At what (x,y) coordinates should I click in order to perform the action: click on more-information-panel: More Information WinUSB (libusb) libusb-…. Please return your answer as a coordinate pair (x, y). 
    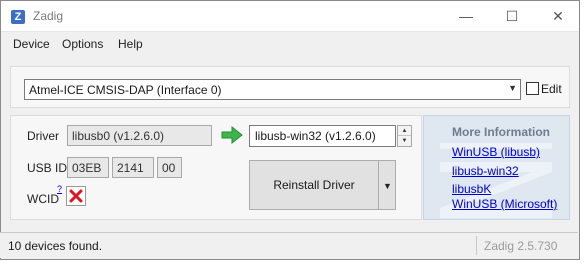
    Looking at the image, I should click on (496, 167).